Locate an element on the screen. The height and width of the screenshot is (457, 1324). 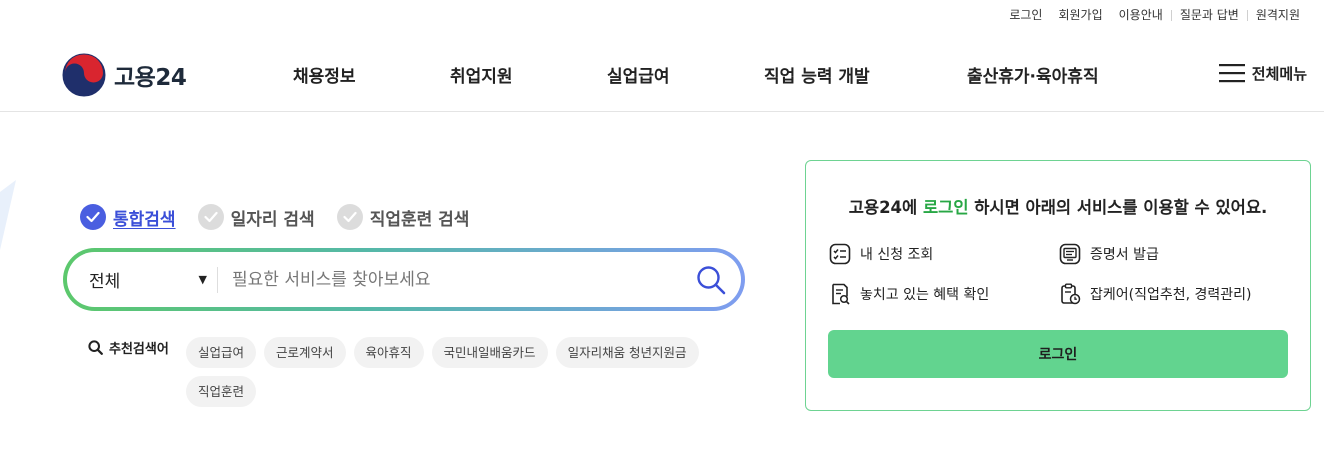
keyword-chip: 실업급여 is located at coordinates (221, 352).